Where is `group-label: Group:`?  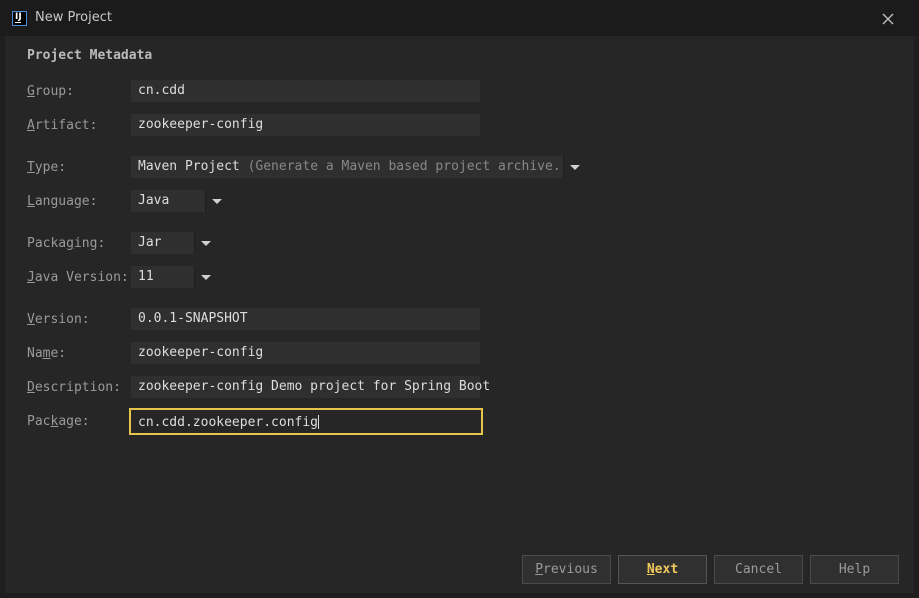 group-label: Group: is located at coordinates (50, 91).